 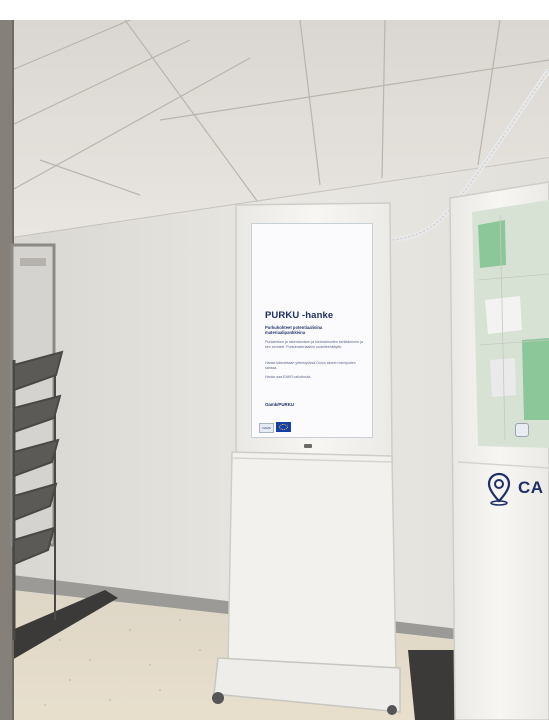 What do you see at coordinates (499, 450) in the screenshot?
I see `second-kiosk` at bounding box center [499, 450].